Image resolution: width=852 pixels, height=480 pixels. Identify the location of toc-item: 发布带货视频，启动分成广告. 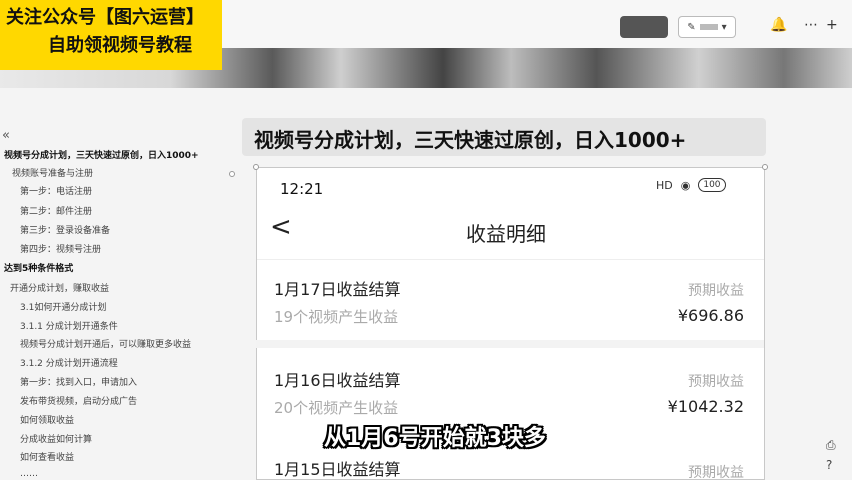
(78, 402).